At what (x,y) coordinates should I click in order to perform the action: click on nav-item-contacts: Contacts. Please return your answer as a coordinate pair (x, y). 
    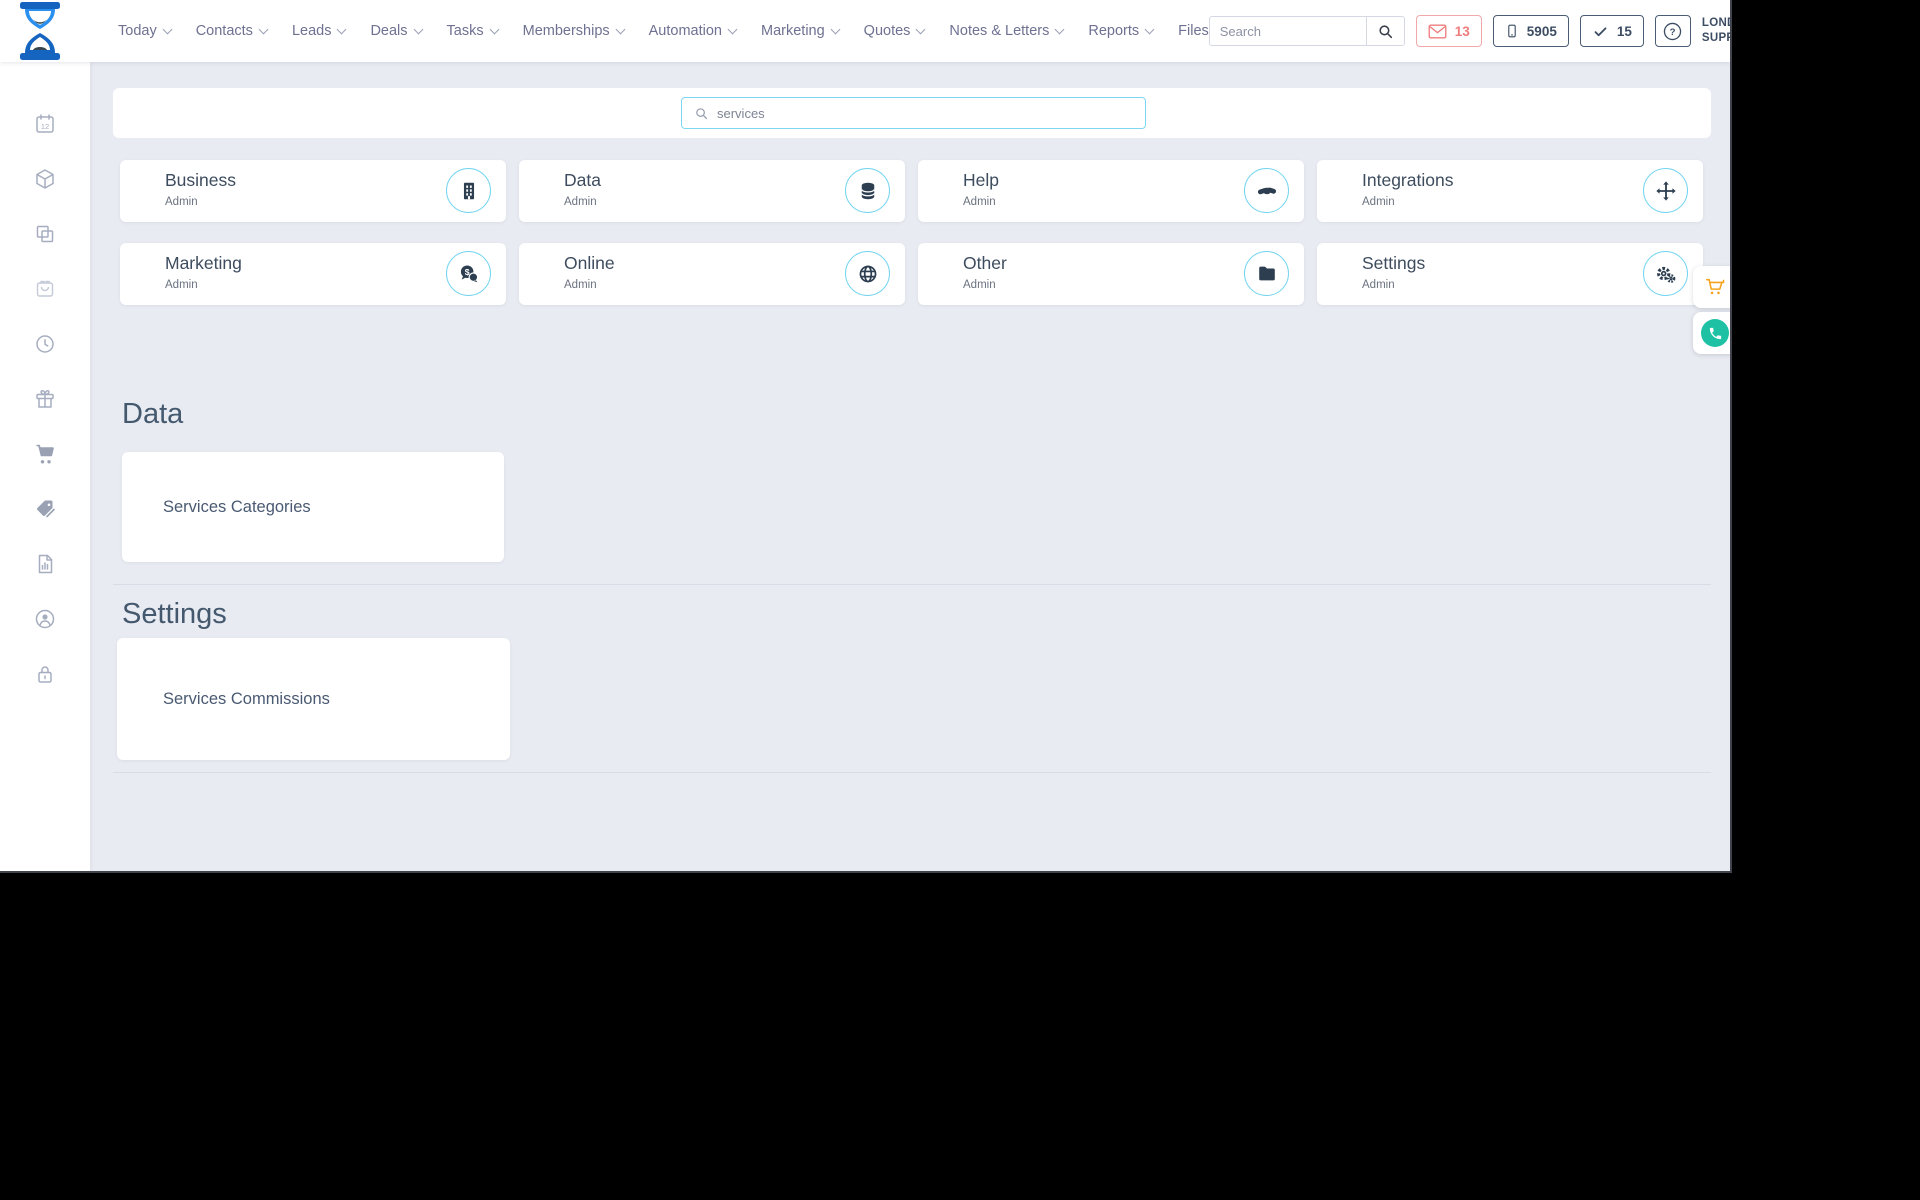
    Looking at the image, I should click on (232, 31).